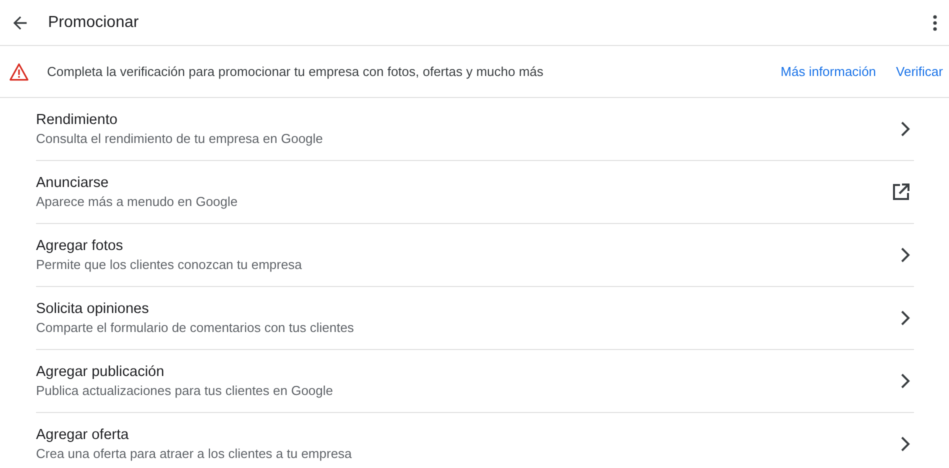 This screenshot has width=949, height=468. I want to click on verification-message: Completa la verificación para promocionar tu empresa con fotos, ofertas y mucho más, so click(295, 71).